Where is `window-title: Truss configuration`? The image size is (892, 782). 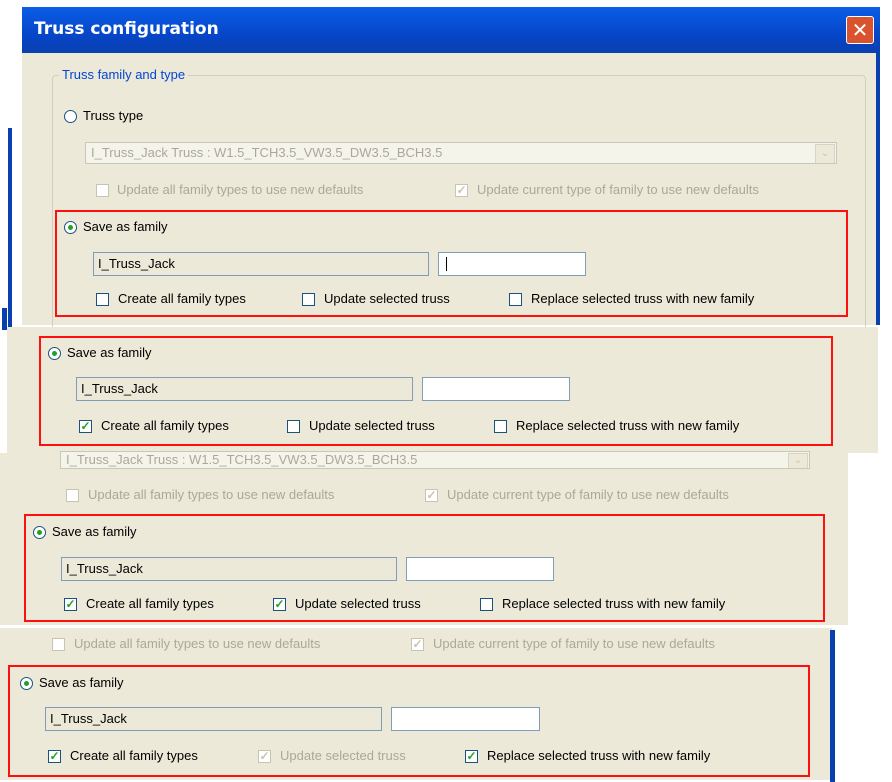
window-title: Truss configuration is located at coordinates (126, 29).